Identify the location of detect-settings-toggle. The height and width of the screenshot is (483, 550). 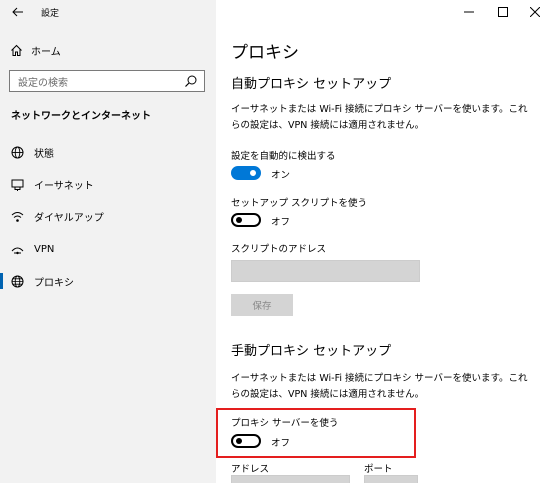
(246, 173).